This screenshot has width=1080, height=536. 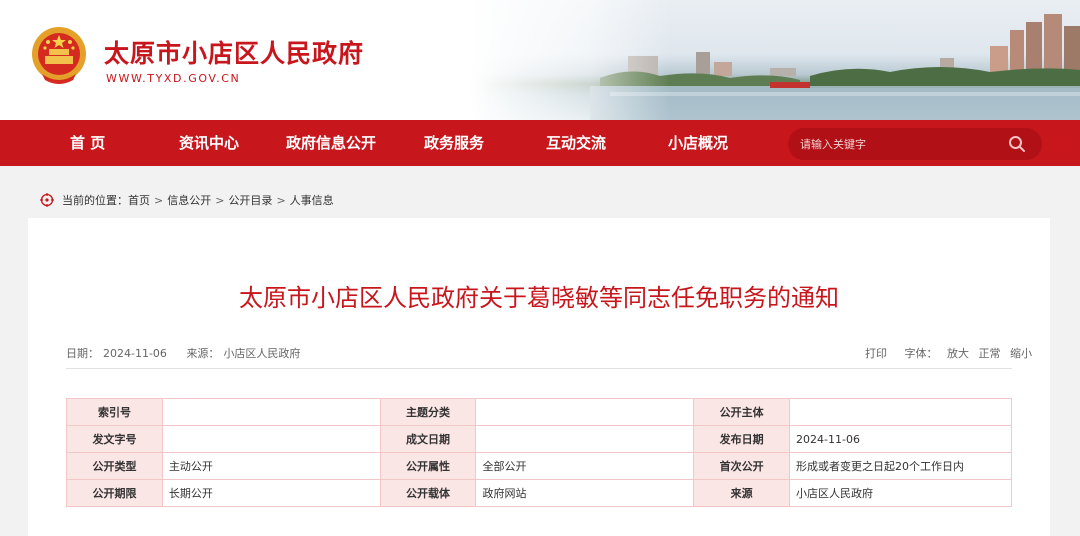 I want to click on article-source: 小店区人民政府, so click(x=262, y=353).